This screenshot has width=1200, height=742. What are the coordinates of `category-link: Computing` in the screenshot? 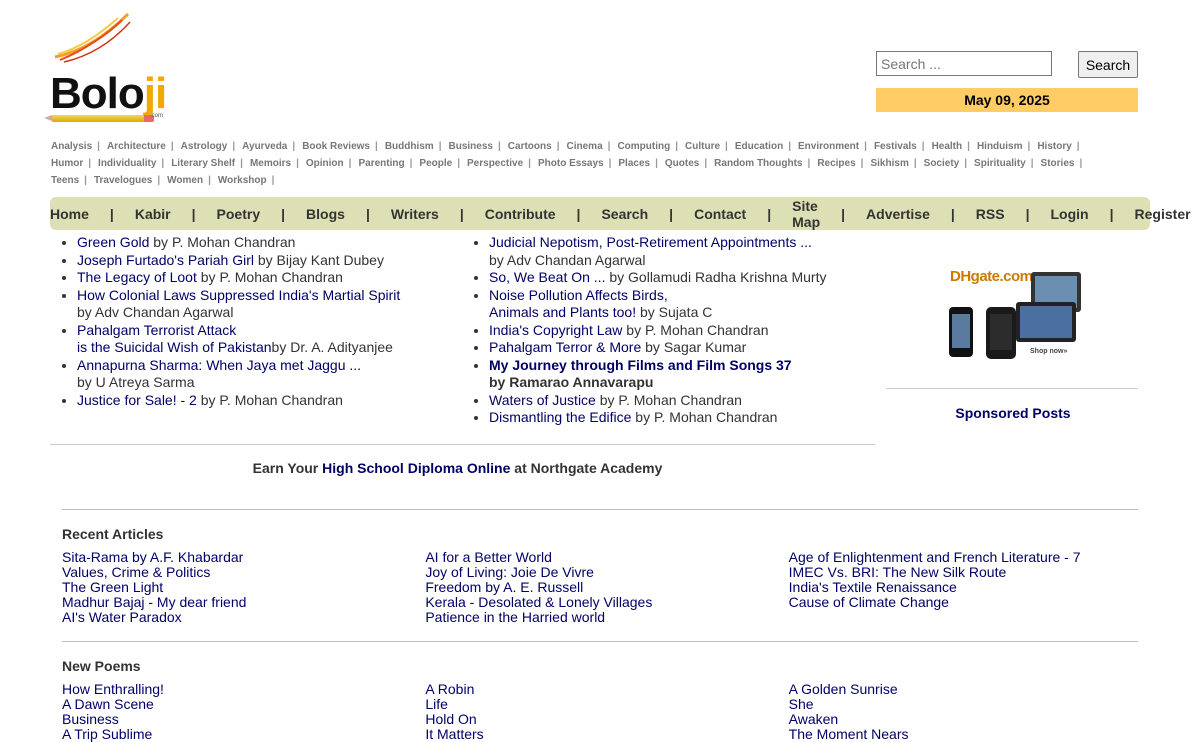 It's located at (643, 146).